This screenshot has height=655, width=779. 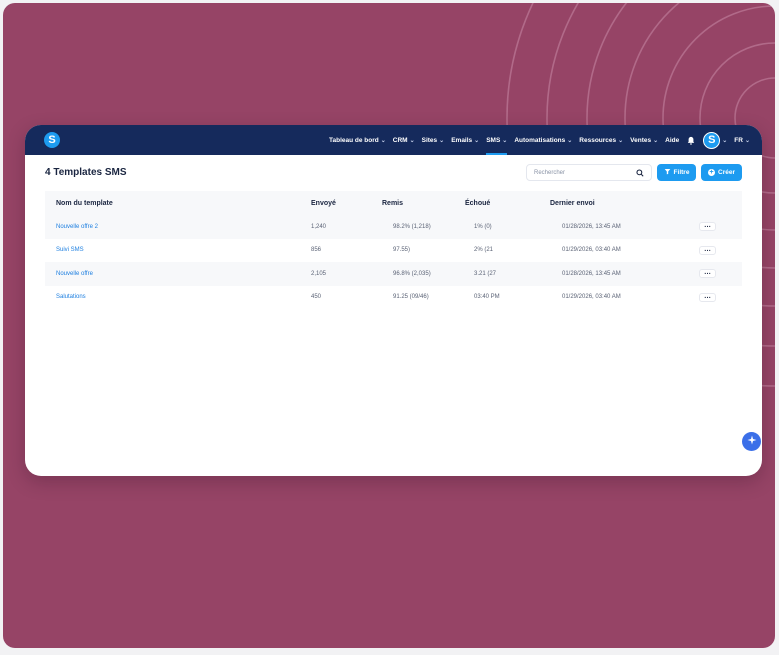 I want to click on plus-icon: +, so click(x=711, y=172).